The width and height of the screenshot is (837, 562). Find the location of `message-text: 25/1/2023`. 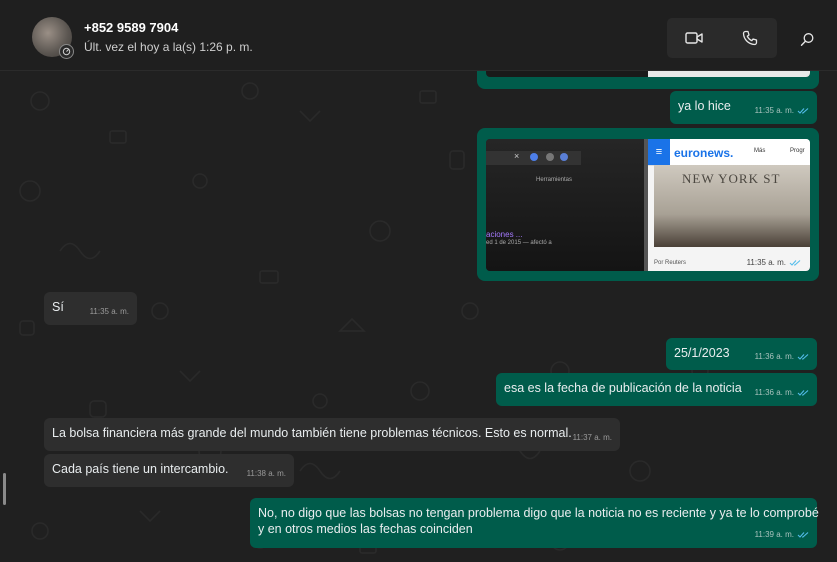

message-text: 25/1/2023 is located at coordinates (702, 353).